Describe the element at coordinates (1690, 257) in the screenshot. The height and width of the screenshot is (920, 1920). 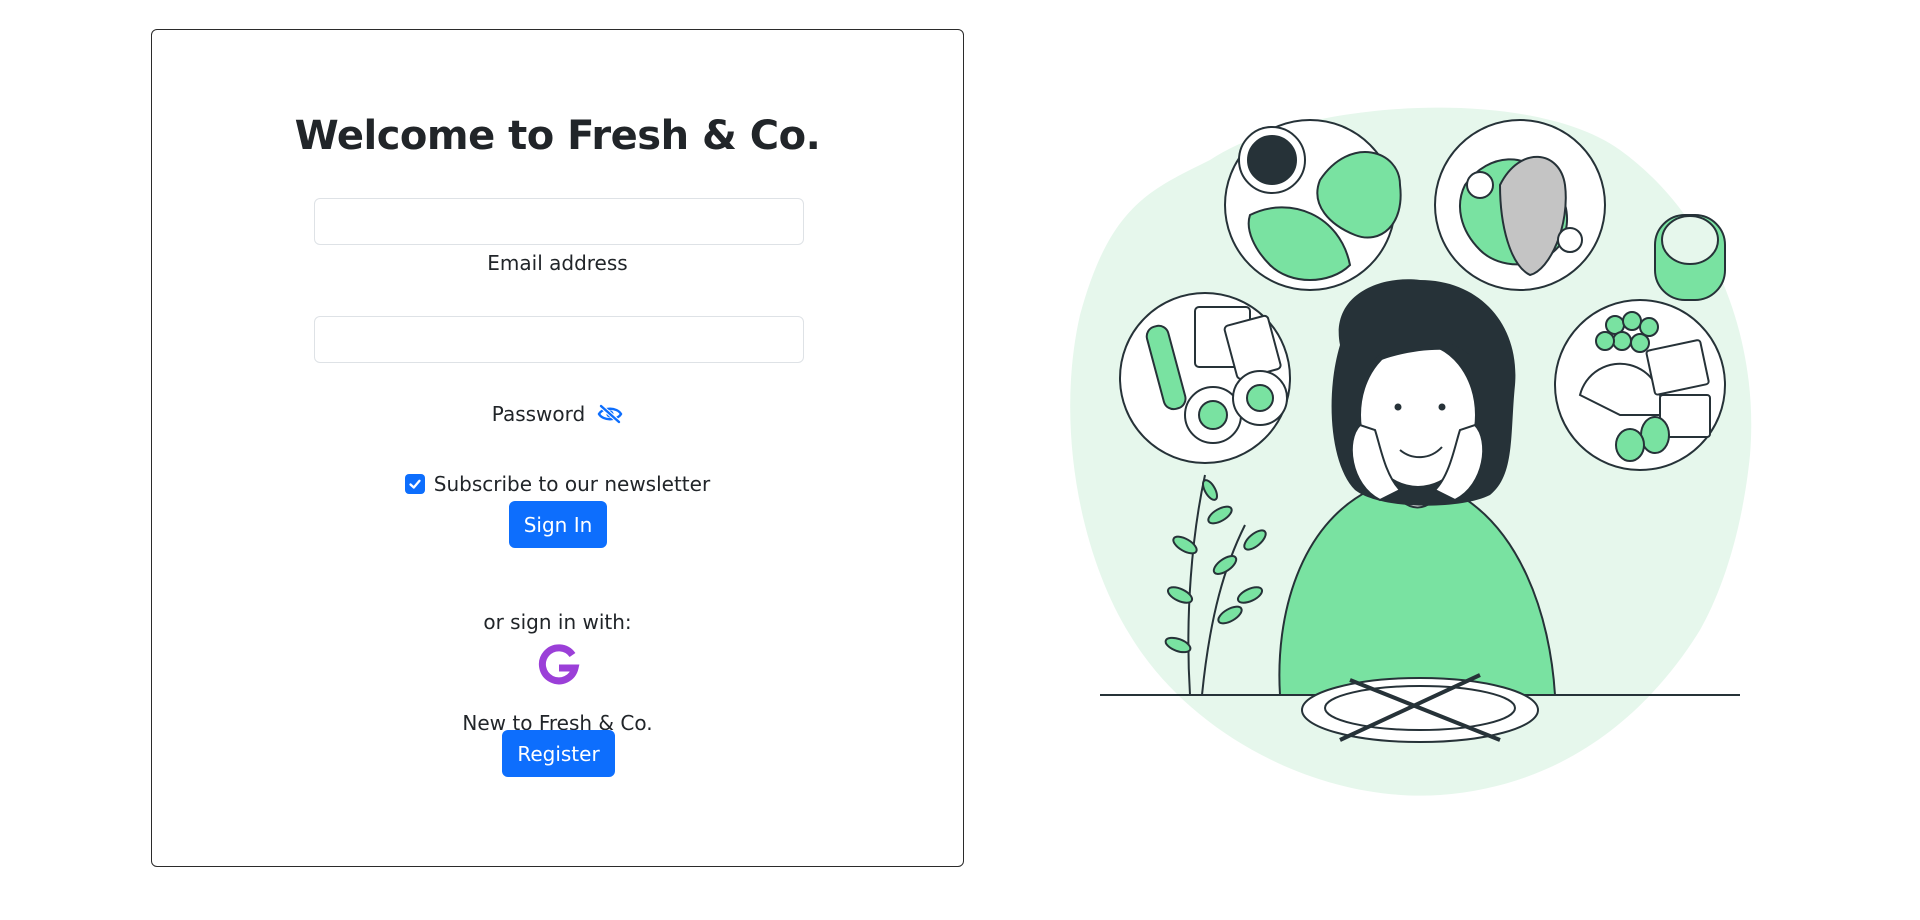
I see `glass-icon` at that location.